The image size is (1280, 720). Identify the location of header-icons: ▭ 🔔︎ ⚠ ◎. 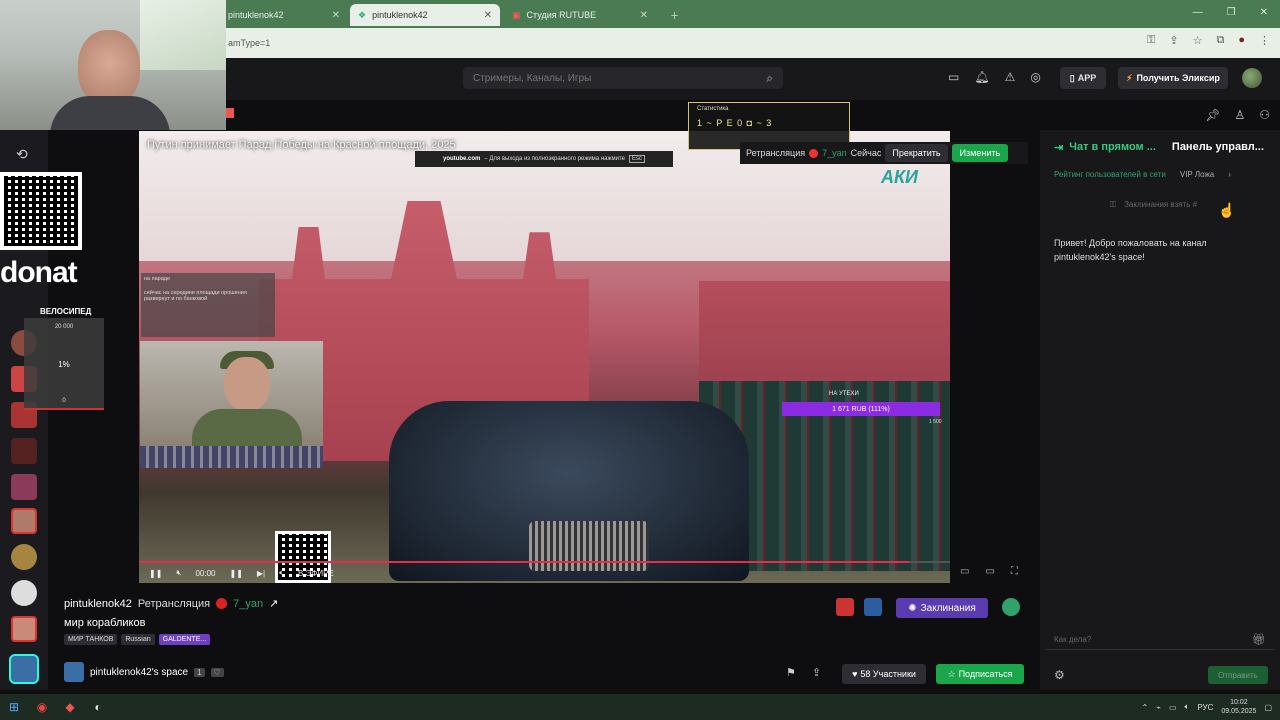
(994, 77).